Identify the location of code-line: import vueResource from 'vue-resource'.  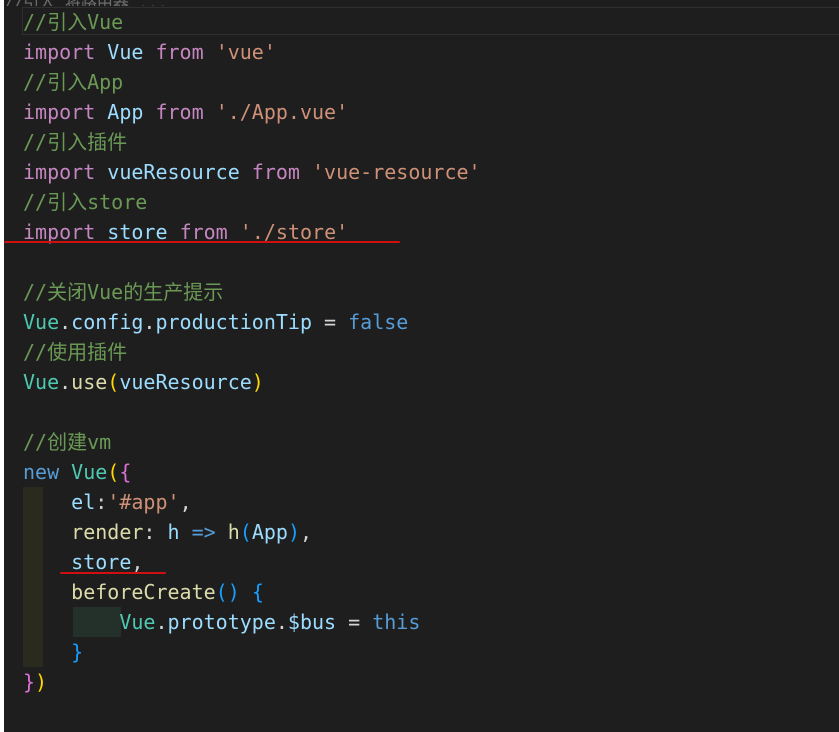
(252, 172).